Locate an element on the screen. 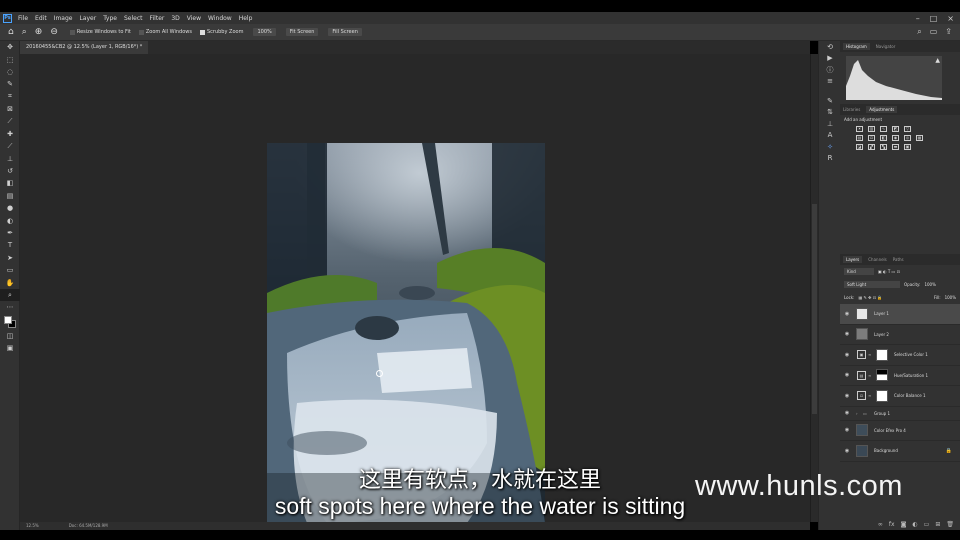  rectangle-tool-icon: ▭ is located at coordinates (10, 270).